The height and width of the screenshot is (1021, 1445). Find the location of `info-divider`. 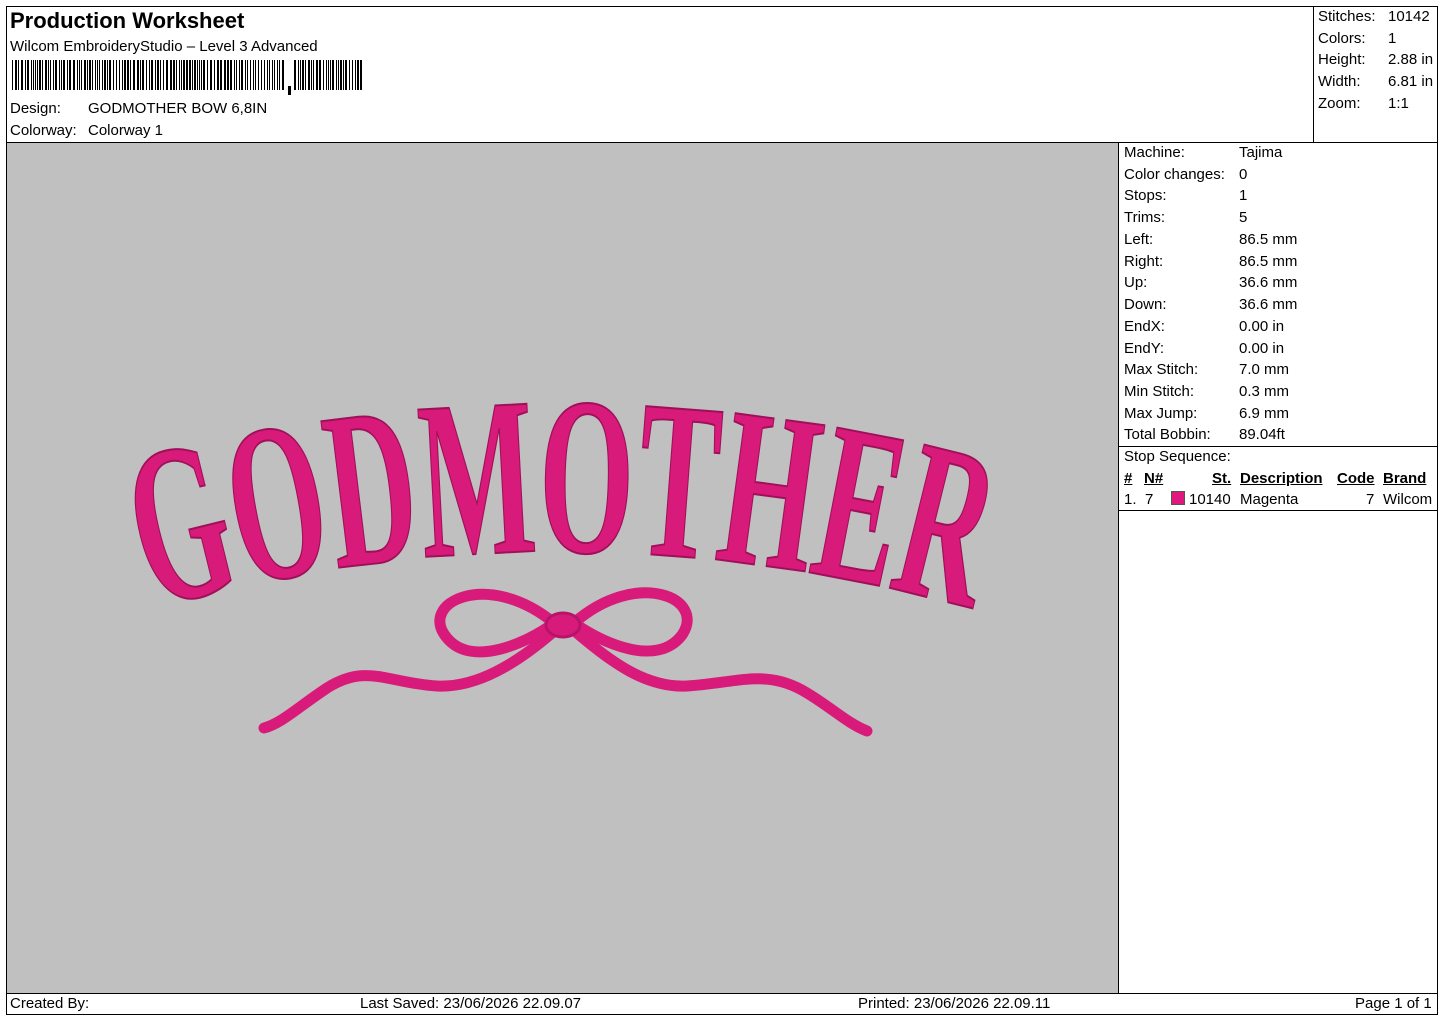

info-divider is located at coordinates (1118, 567).